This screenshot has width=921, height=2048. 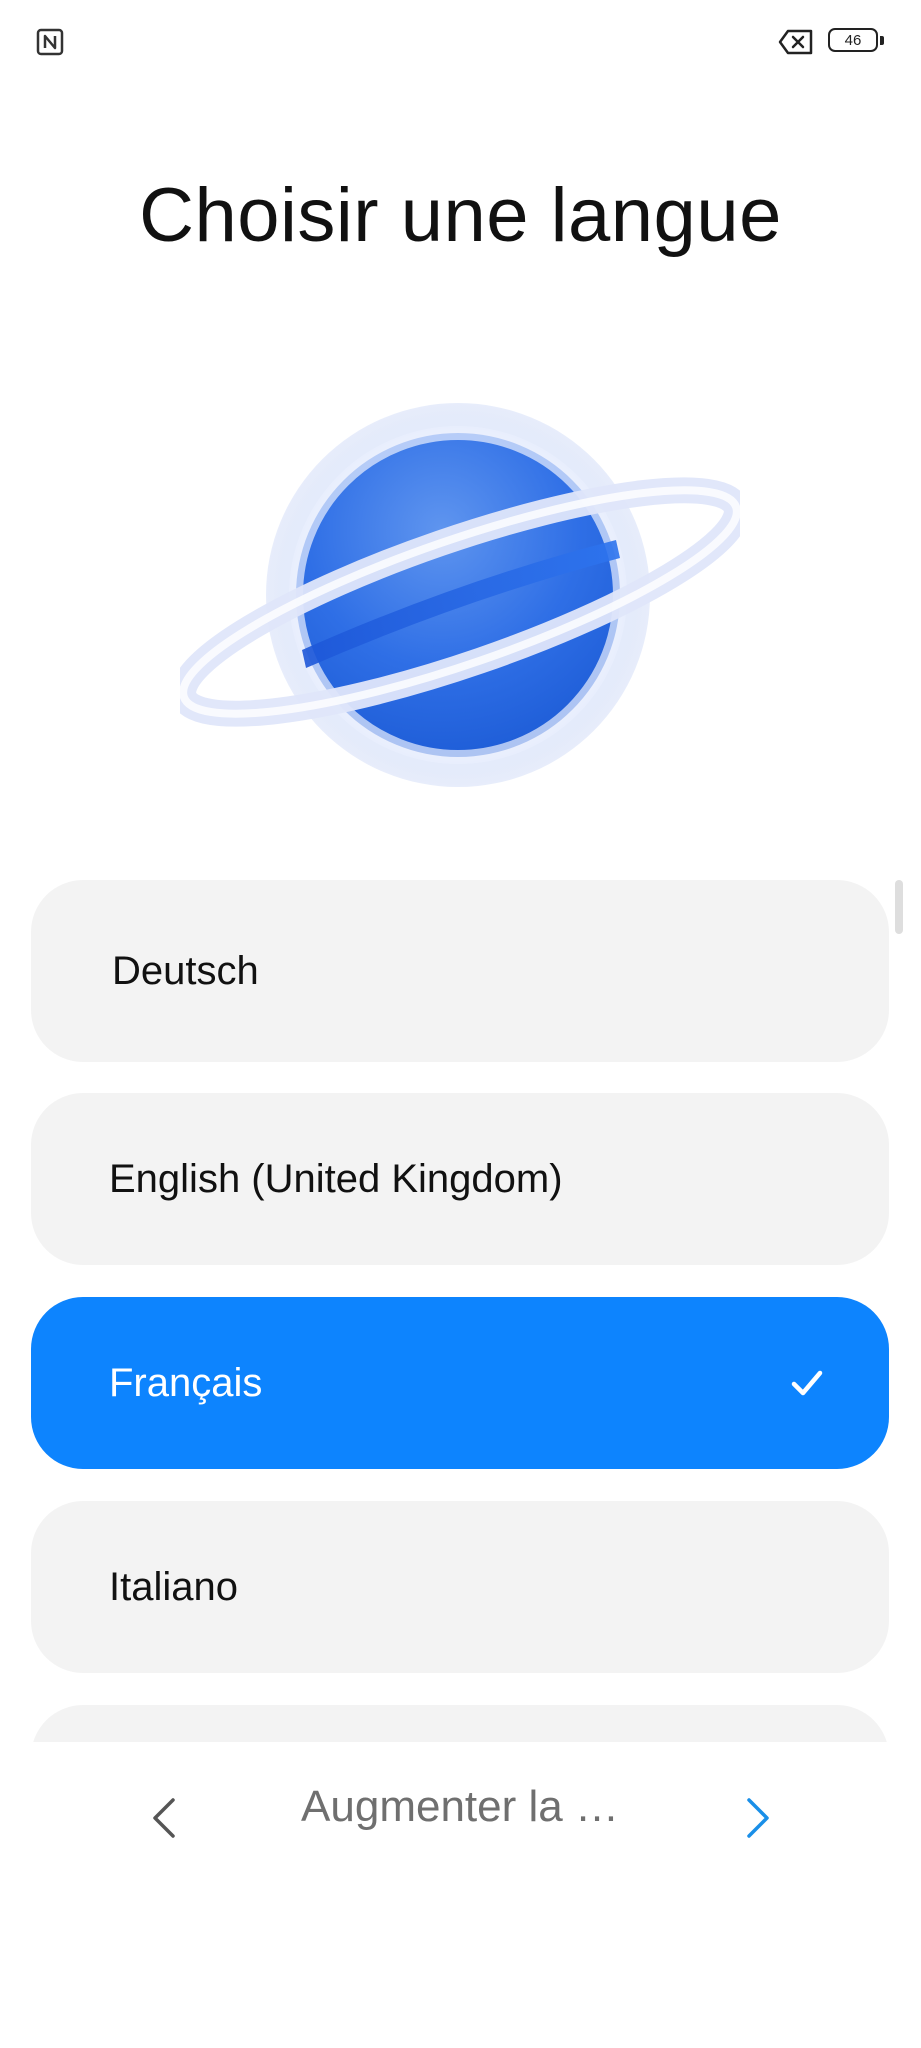 I want to click on back-button, so click(x=164, y=1818).